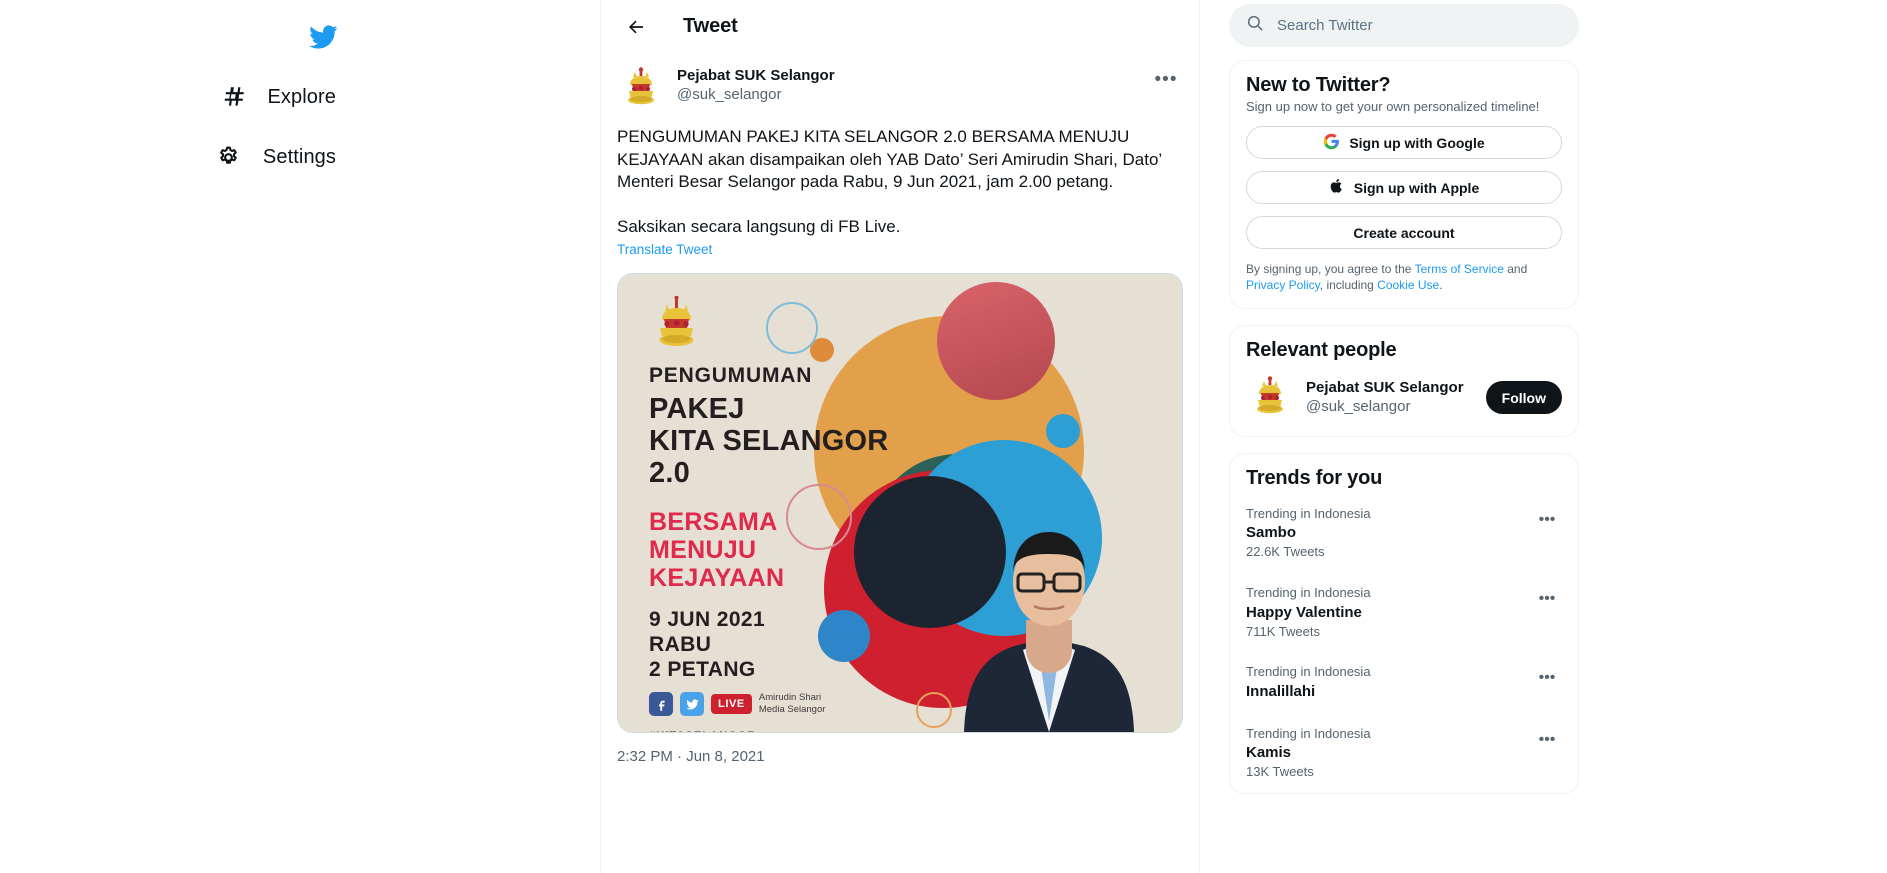  I want to click on cookie-use-link: Cookie Use, so click(1408, 285).